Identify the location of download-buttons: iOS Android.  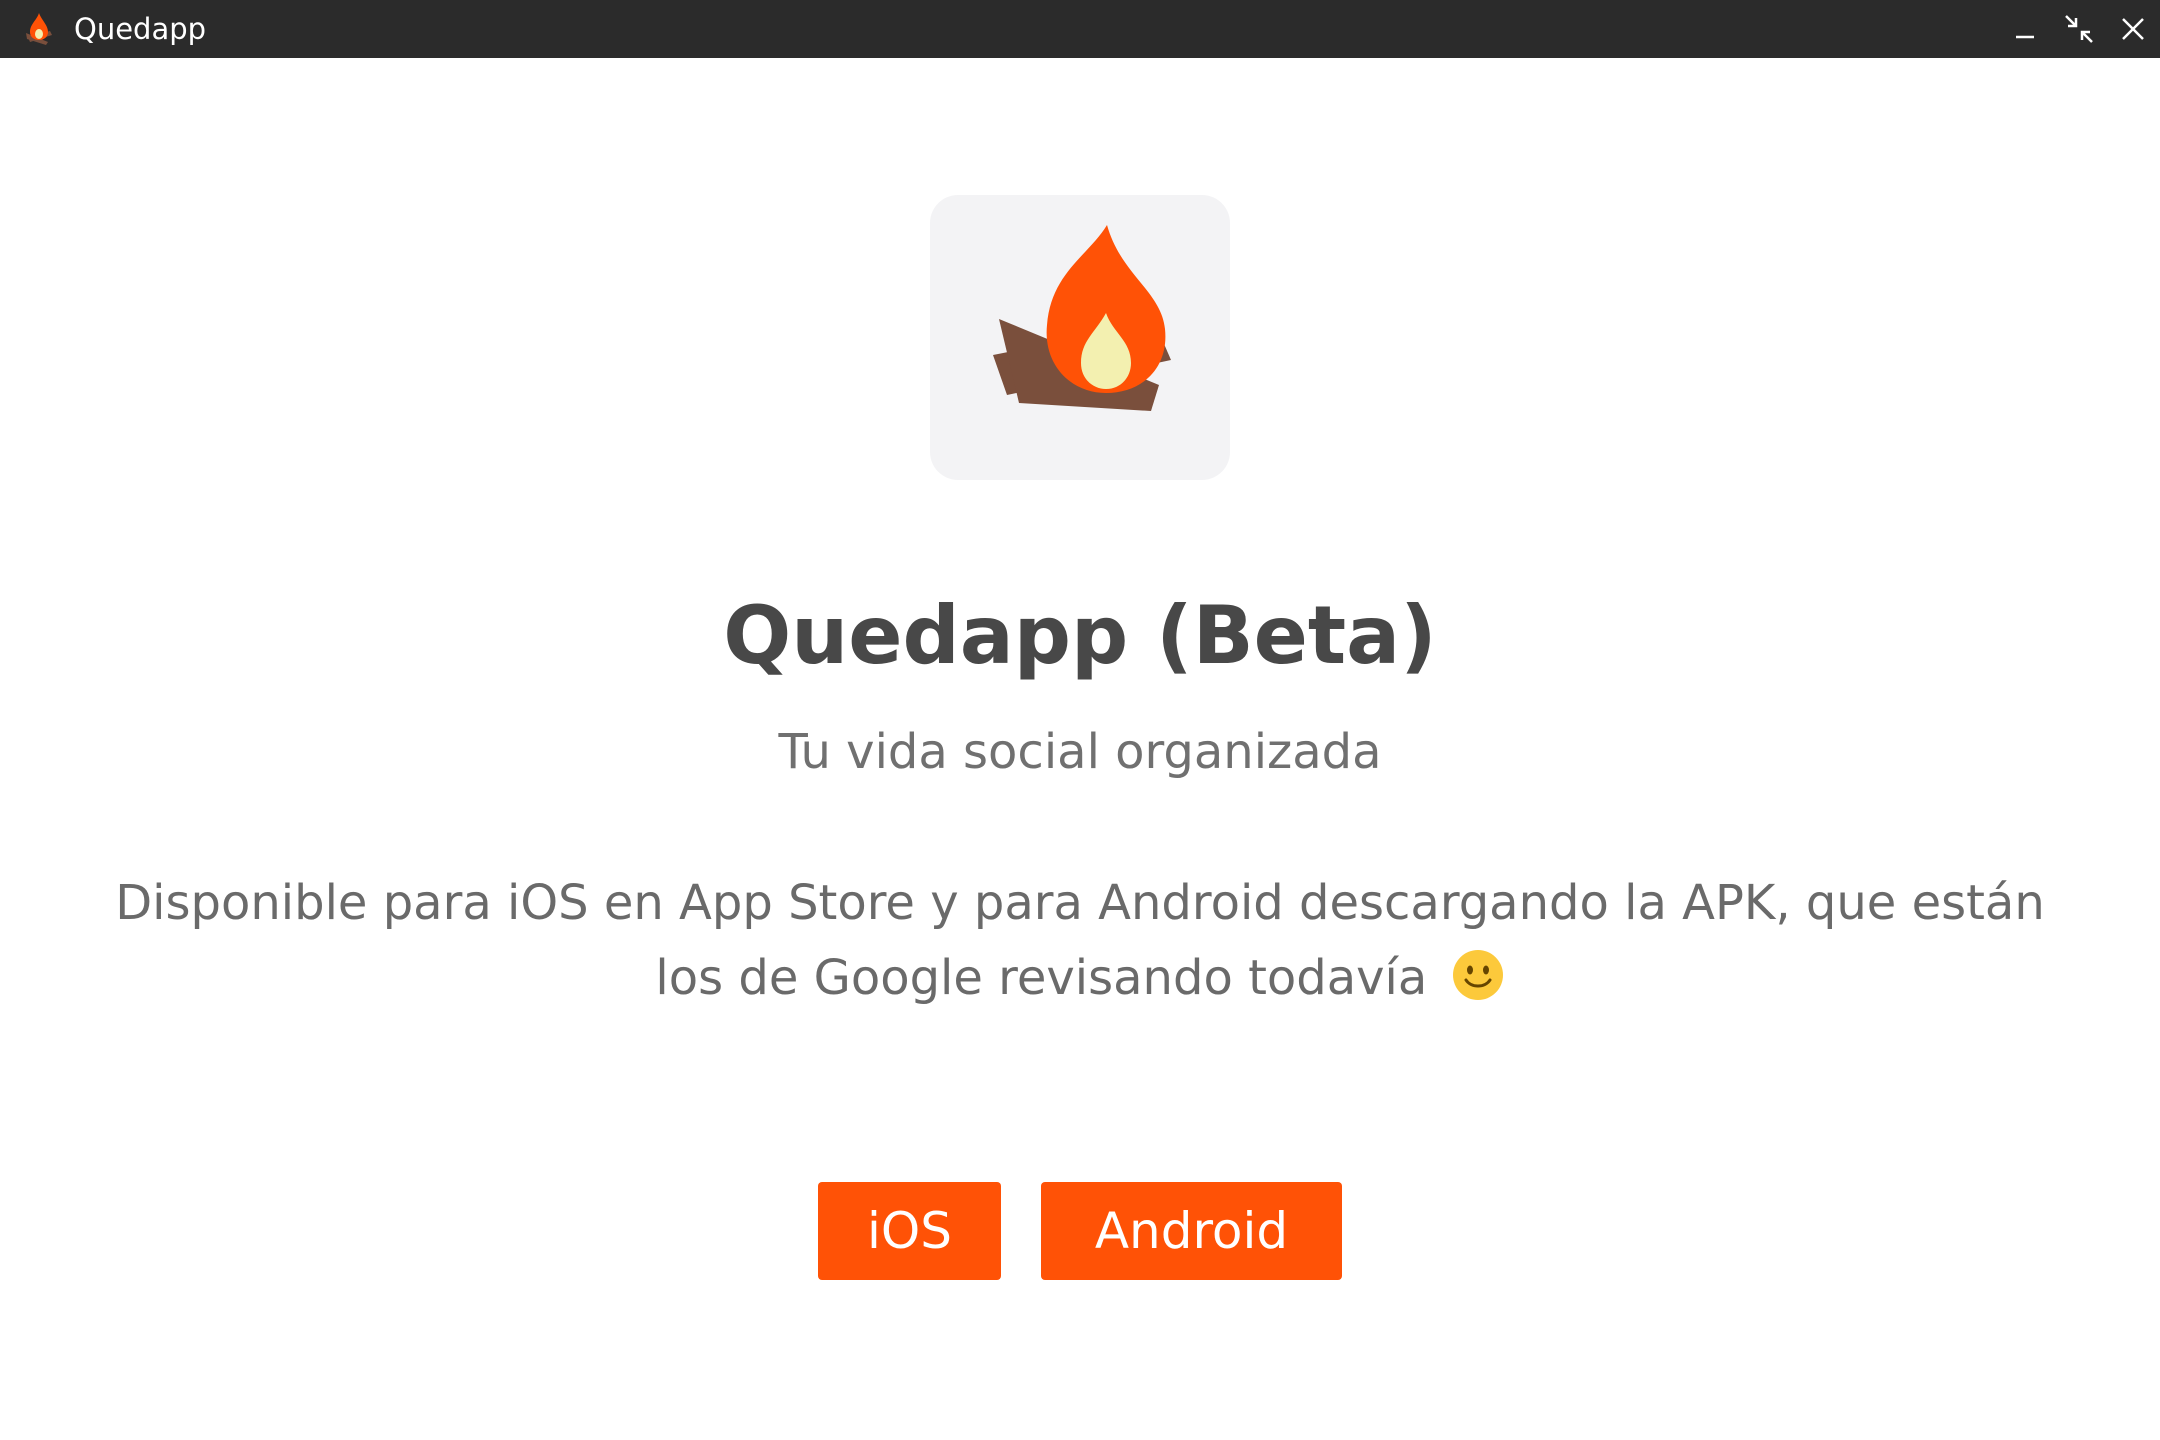
(1080, 1231).